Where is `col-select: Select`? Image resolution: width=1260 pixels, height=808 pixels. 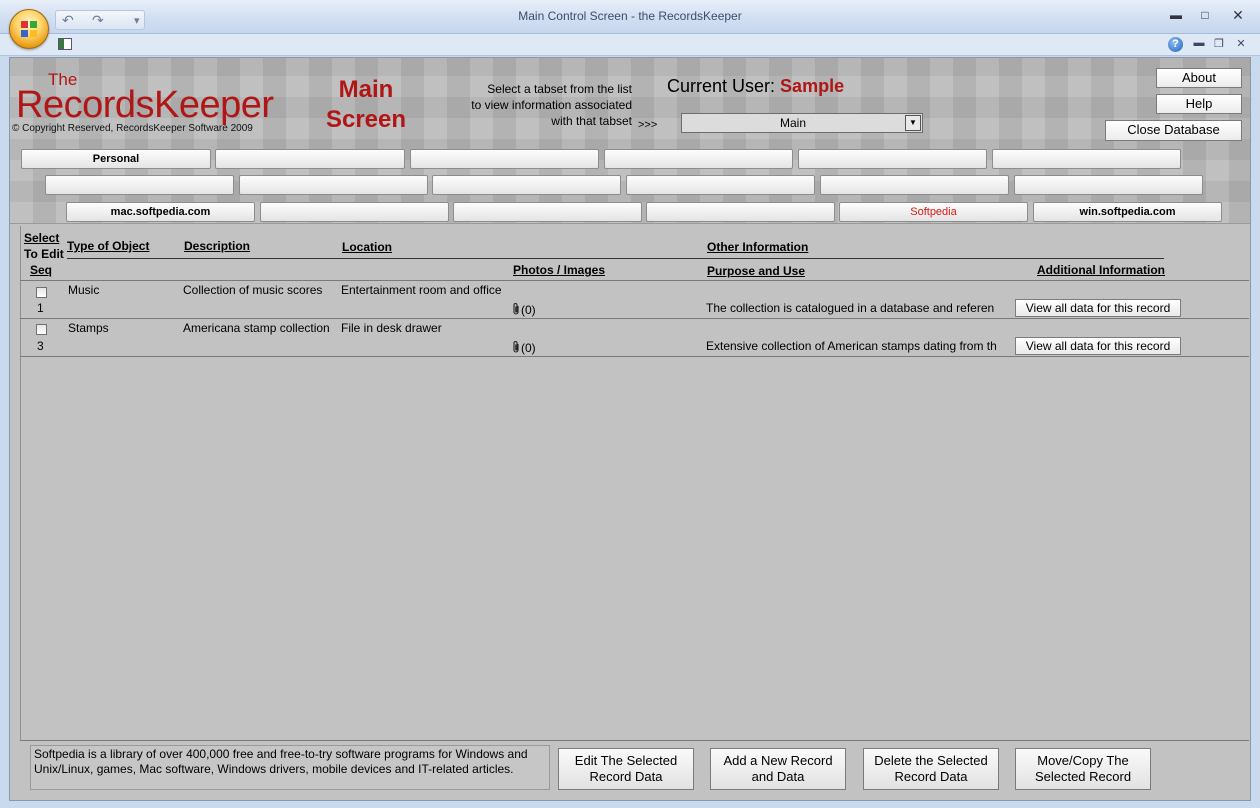 col-select: Select is located at coordinates (42, 238).